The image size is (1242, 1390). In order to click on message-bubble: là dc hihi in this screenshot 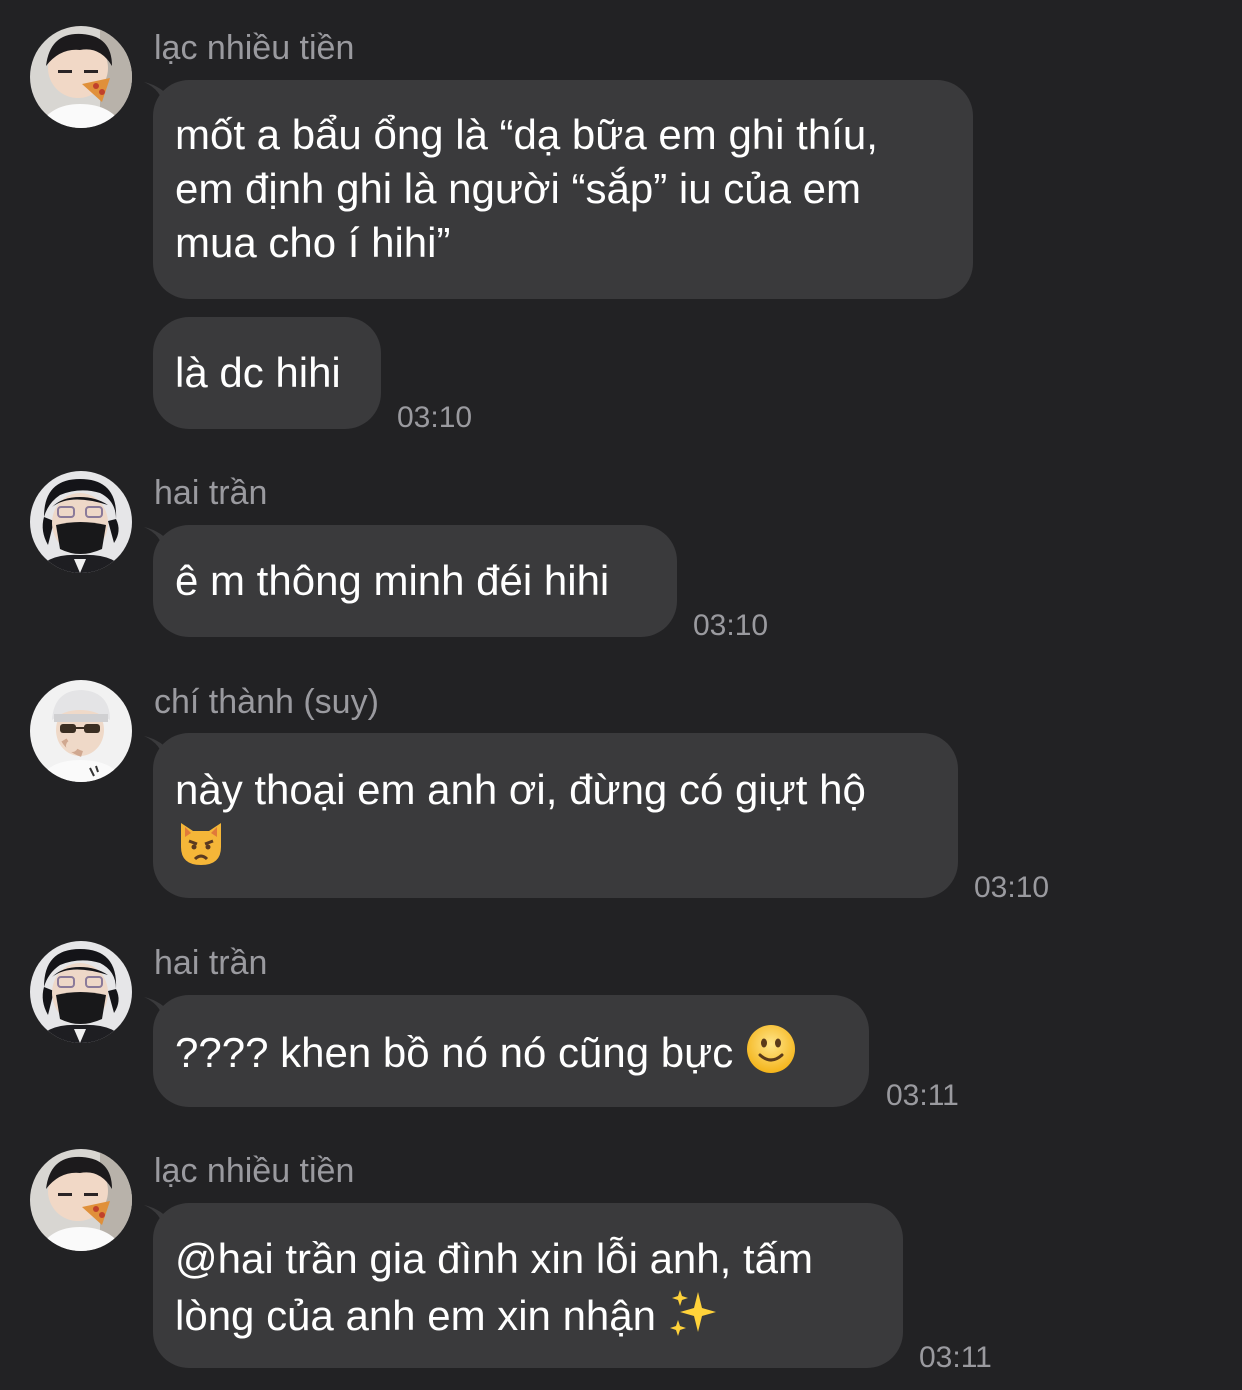, I will do `click(267, 373)`.